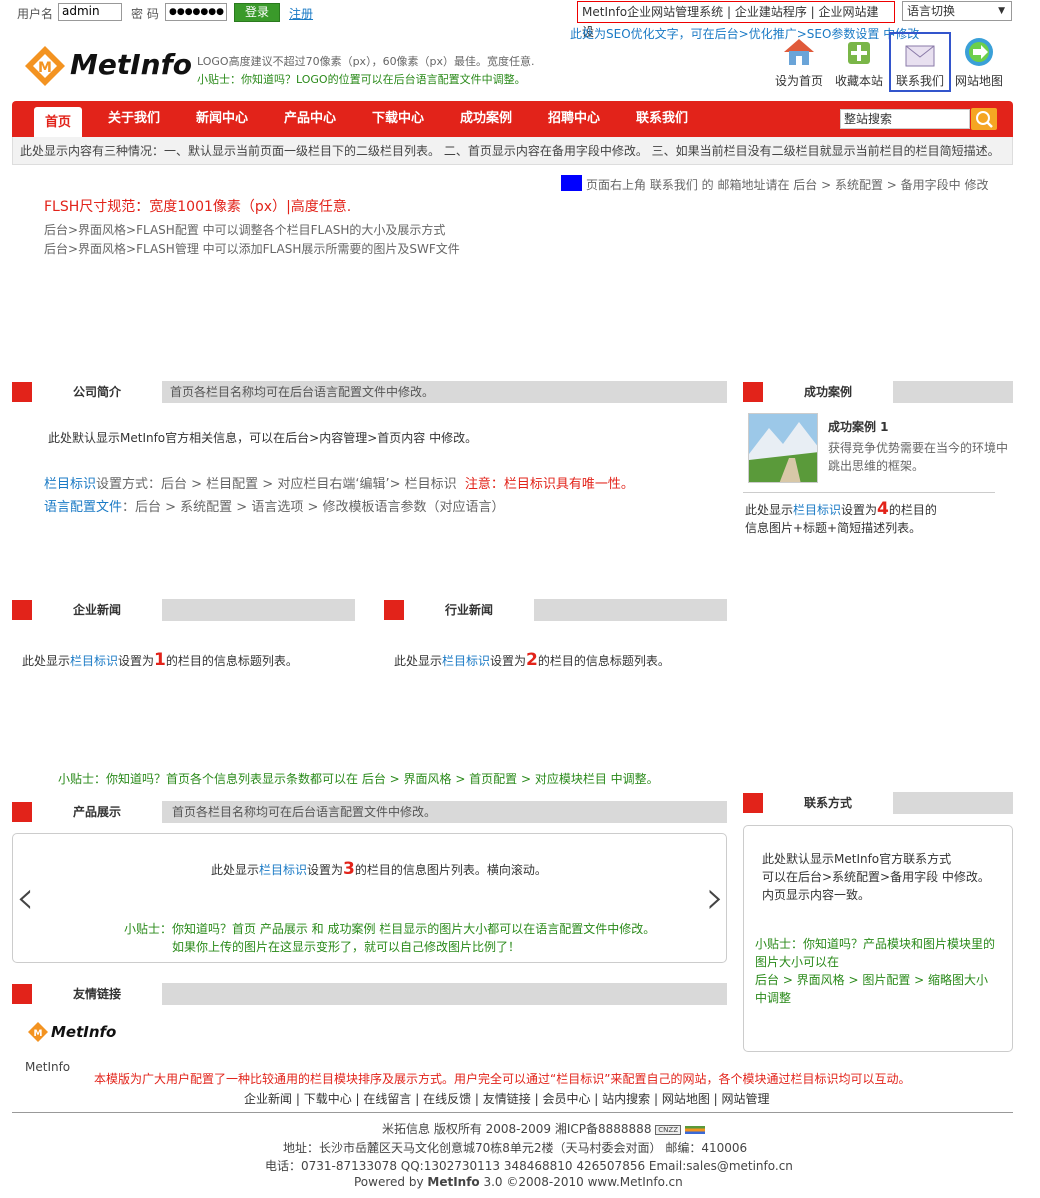 The image size is (1040, 1198). I want to click on cases-title: 成功案例, so click(828, 392).